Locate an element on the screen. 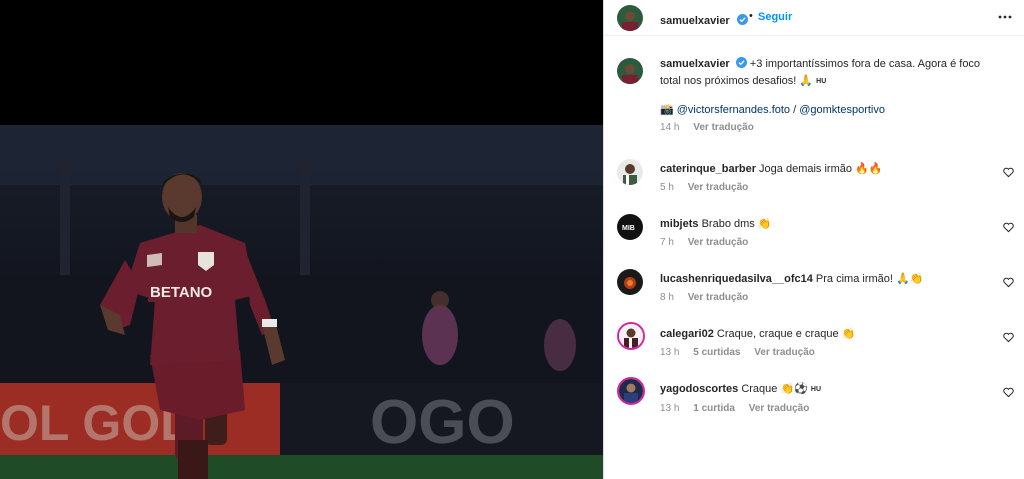  caption-username: samuelxavier is located at coordinates (695, 64).